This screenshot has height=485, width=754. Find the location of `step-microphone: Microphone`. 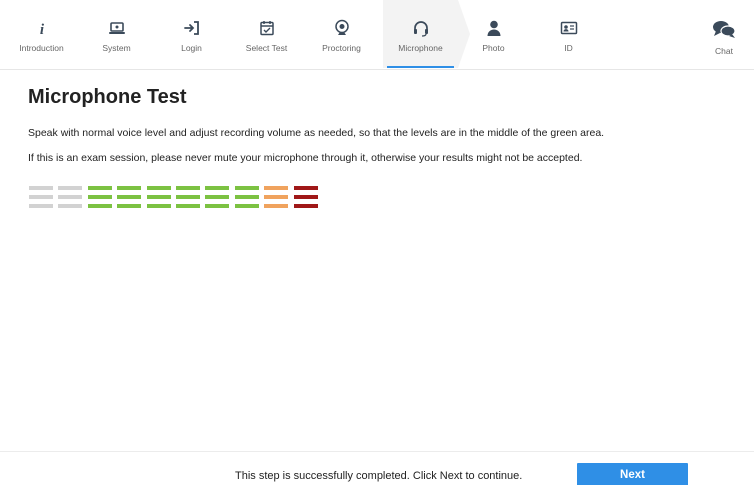

step-microphone: Microphone is located at coordinates (426, 34).